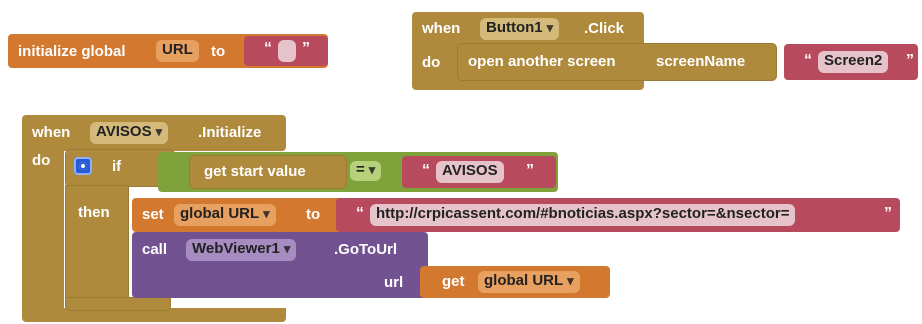 This screenshot has height=324, width=922. What do you see at coordinates (218, 51) in the screenshot?
I see `init-to-label: to` at bounding box center [218, 51].